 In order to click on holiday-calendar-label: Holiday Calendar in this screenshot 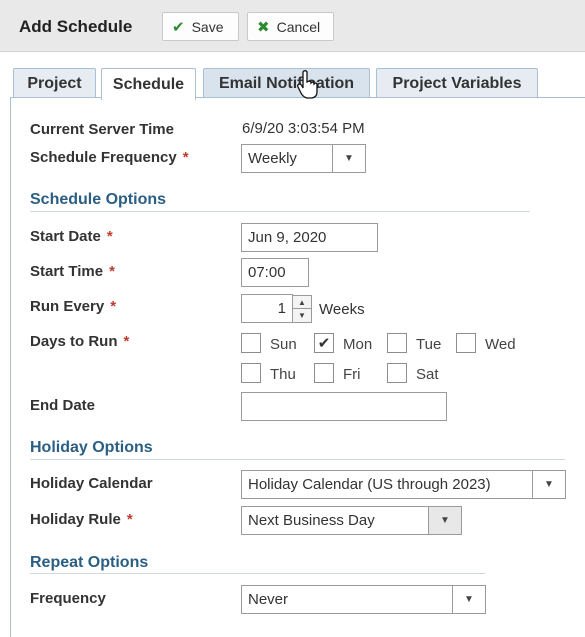, I will do `click(91, 483)`.